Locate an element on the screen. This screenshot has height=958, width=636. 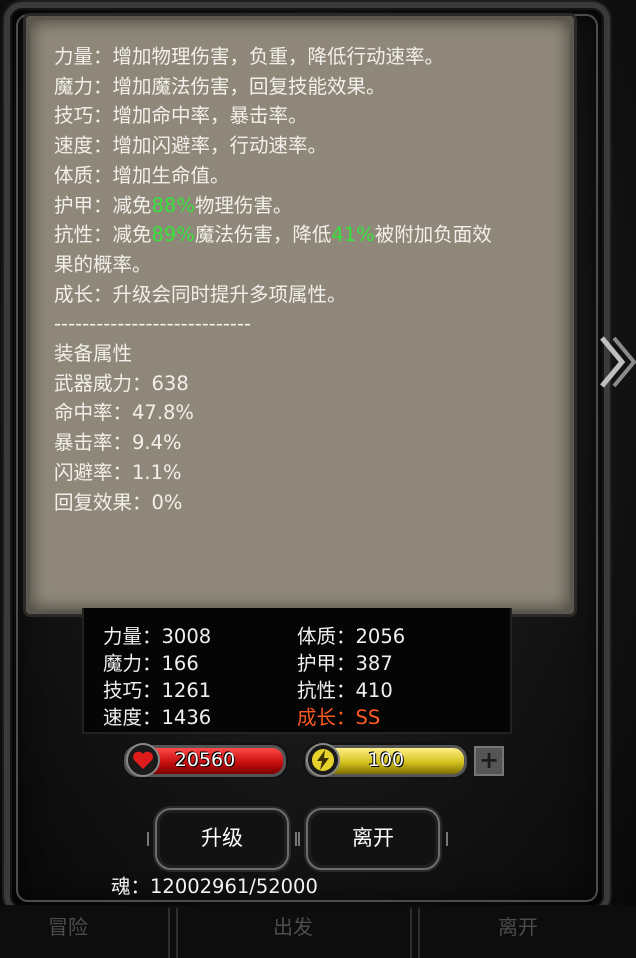
panel-text-span: 护甲：减免 is located at coordinates (103, 205).